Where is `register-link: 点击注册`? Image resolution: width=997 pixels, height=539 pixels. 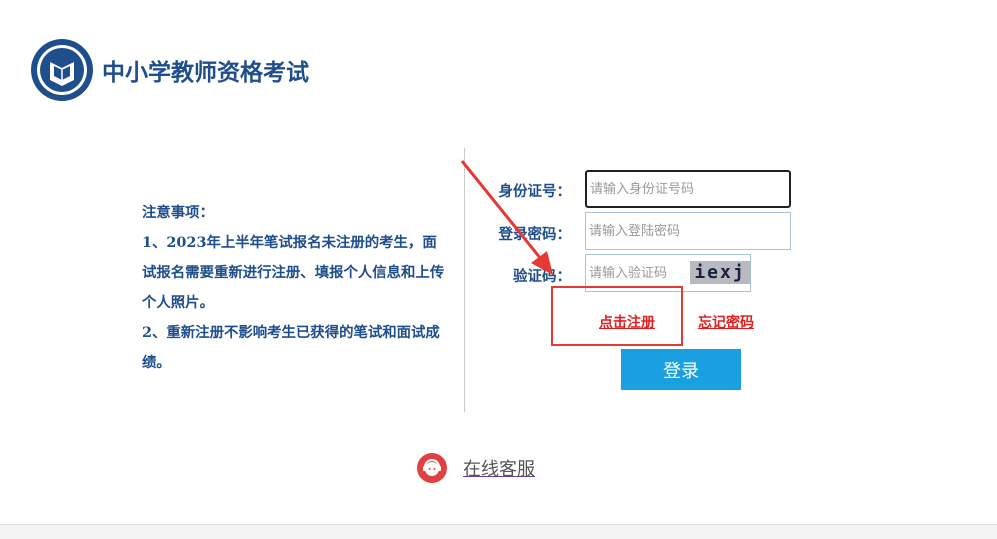
register-link: 点击注册 is located at coordinates (627, 322).